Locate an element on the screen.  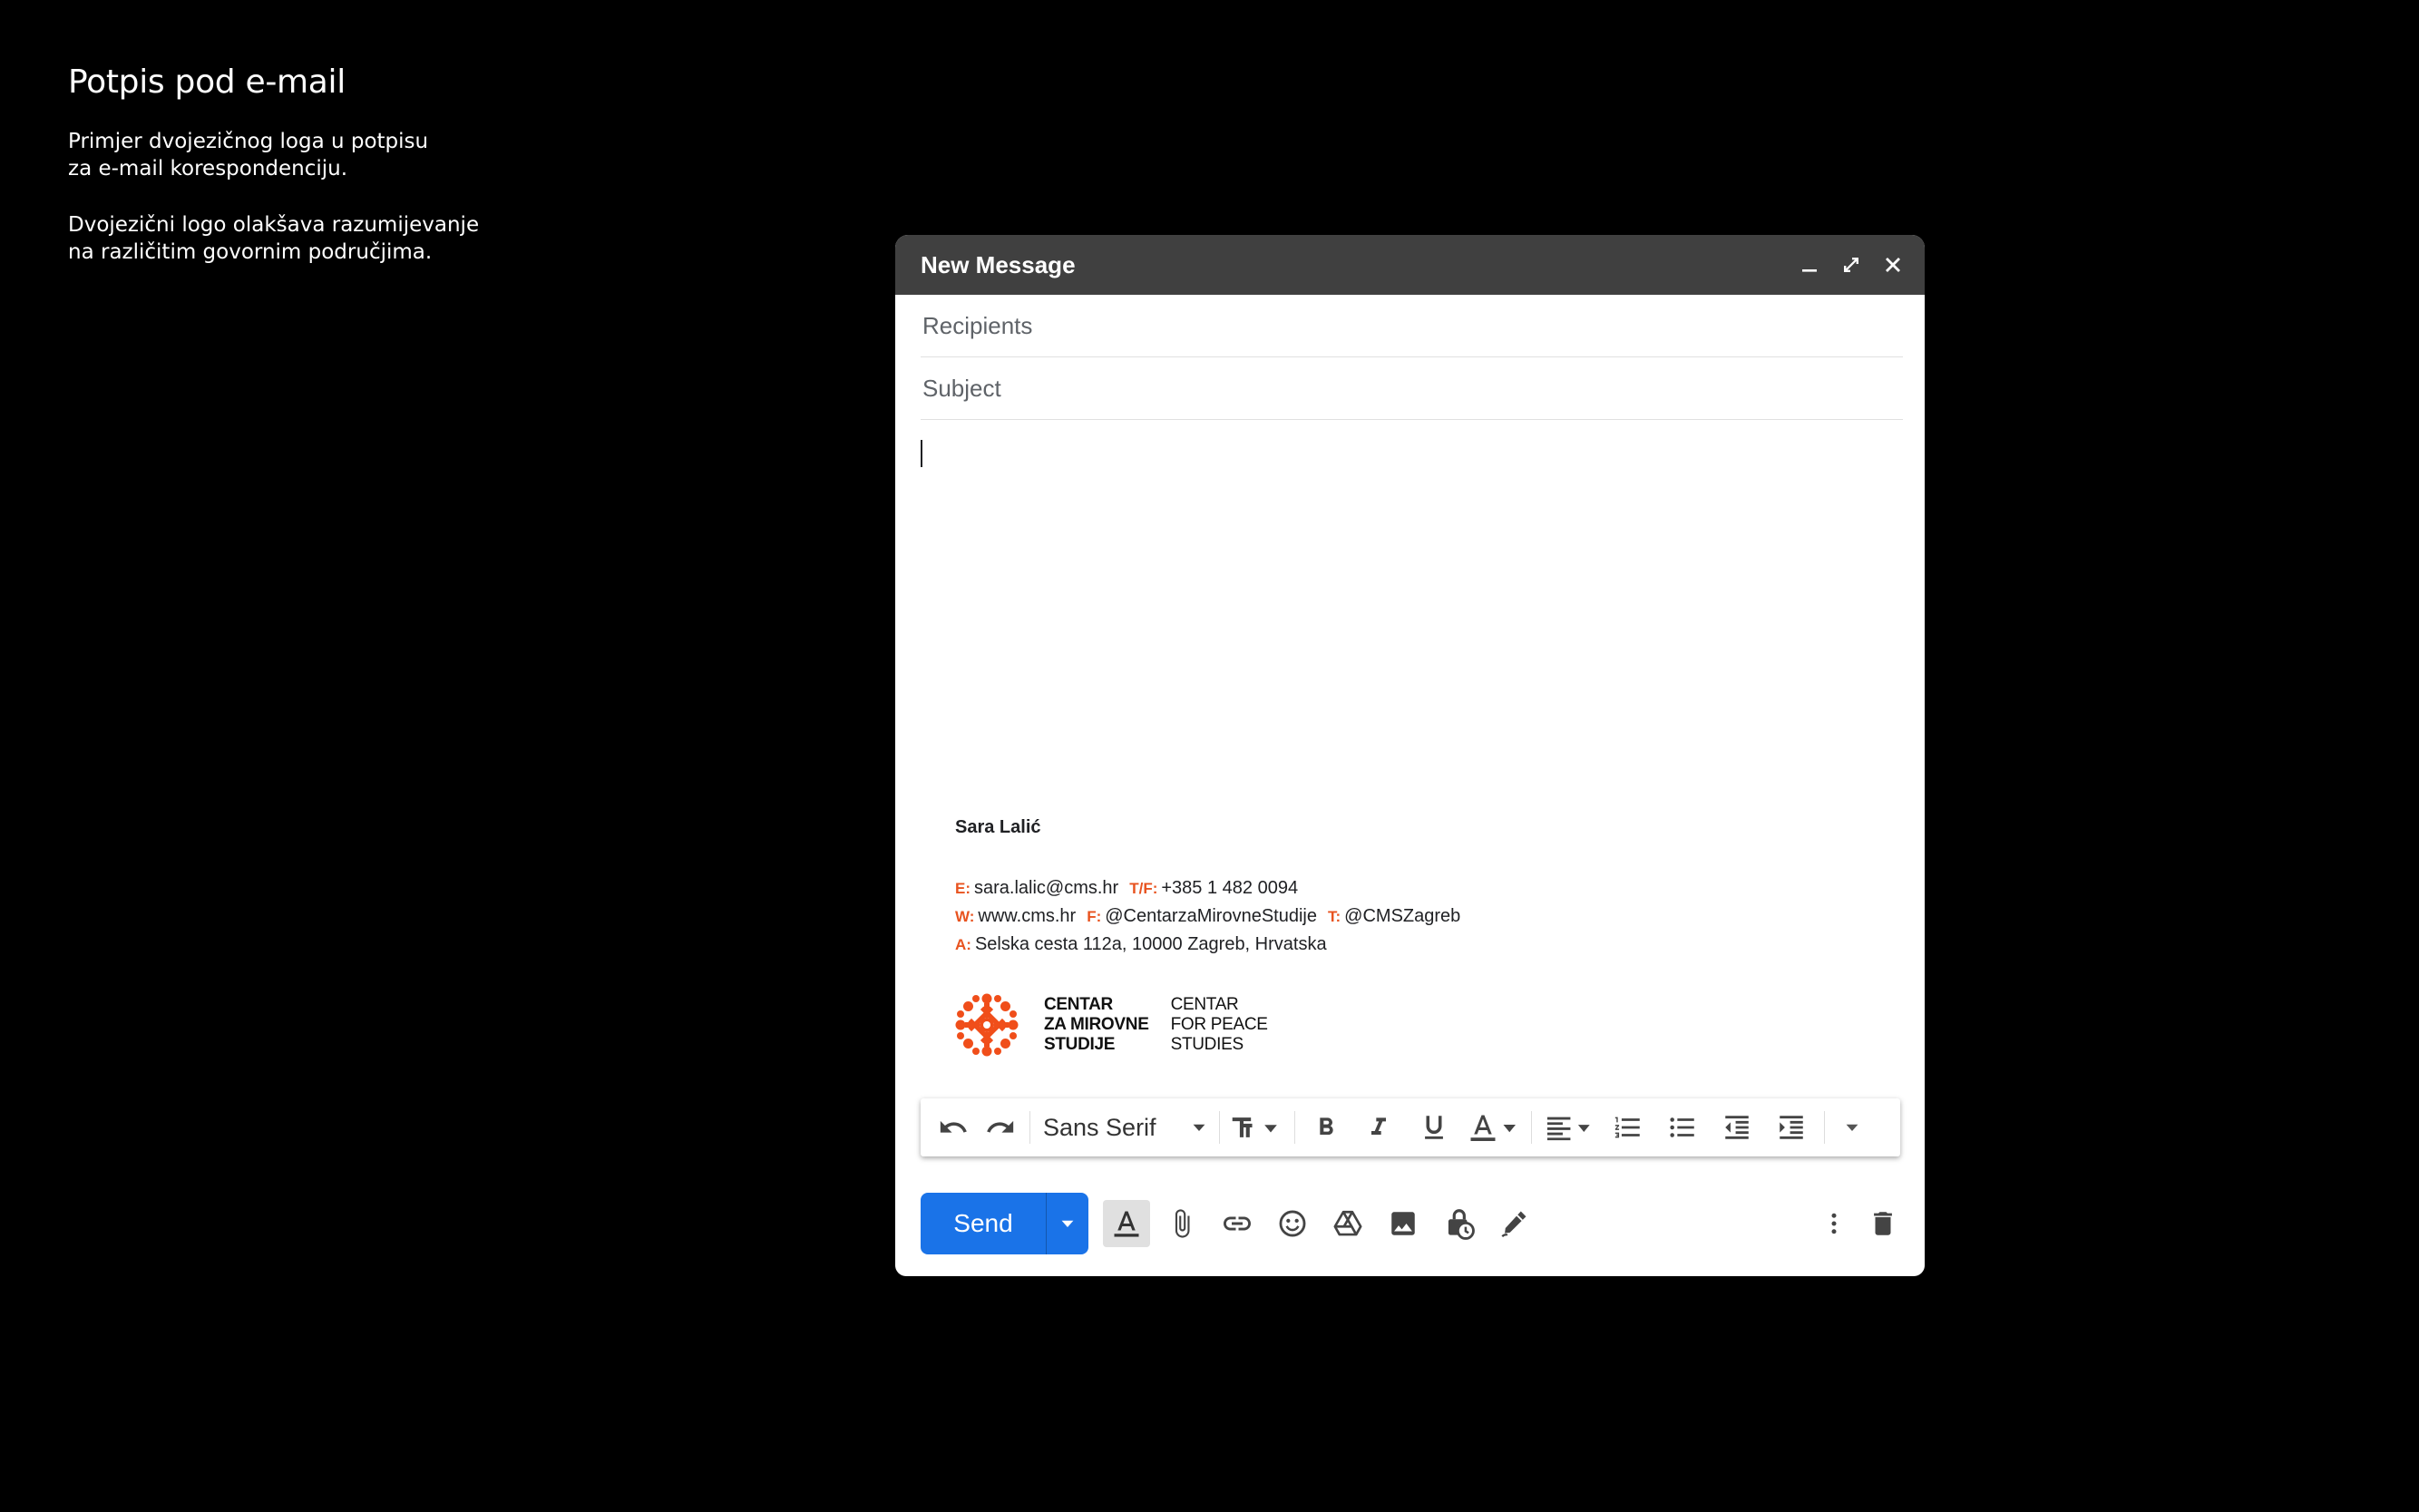
text-color-icon is located at coordinates (1494, 1127).